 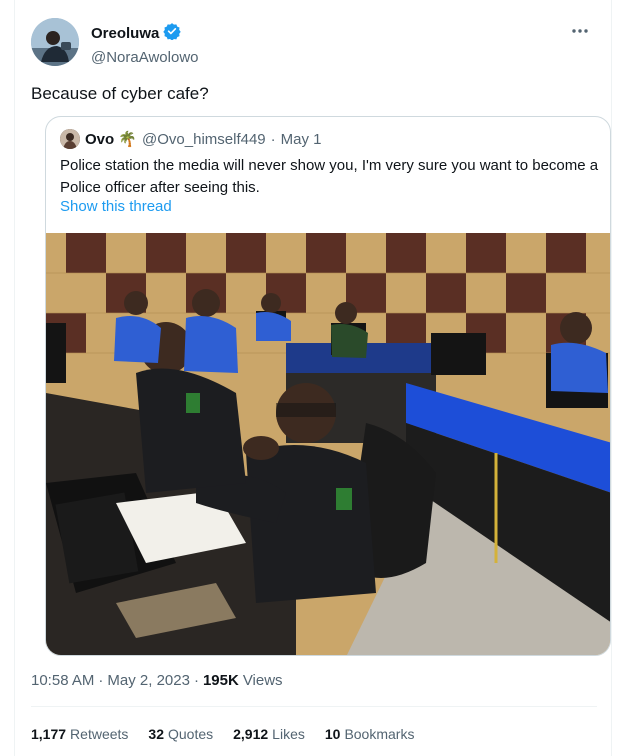 What do you see at coordinates (120, 93) in the screenshot?
I see `tweet-text: Because of cyber cafe?` at bounding box center [120, 93].